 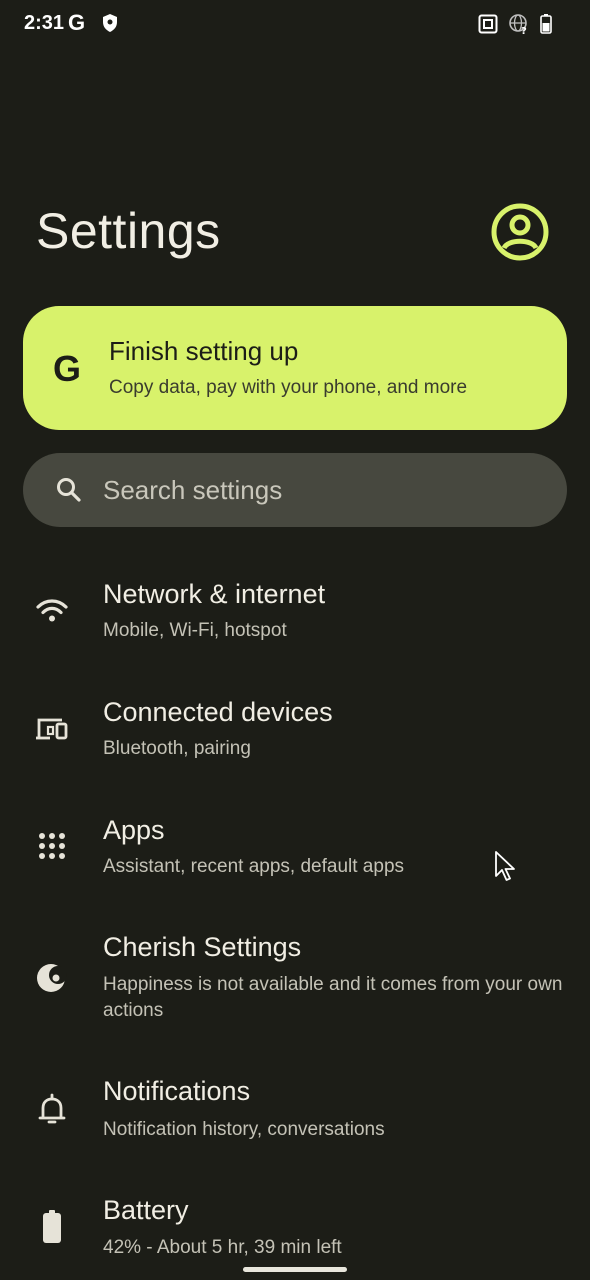 I want to click on bell-icon, so click(x=52, y=1108).